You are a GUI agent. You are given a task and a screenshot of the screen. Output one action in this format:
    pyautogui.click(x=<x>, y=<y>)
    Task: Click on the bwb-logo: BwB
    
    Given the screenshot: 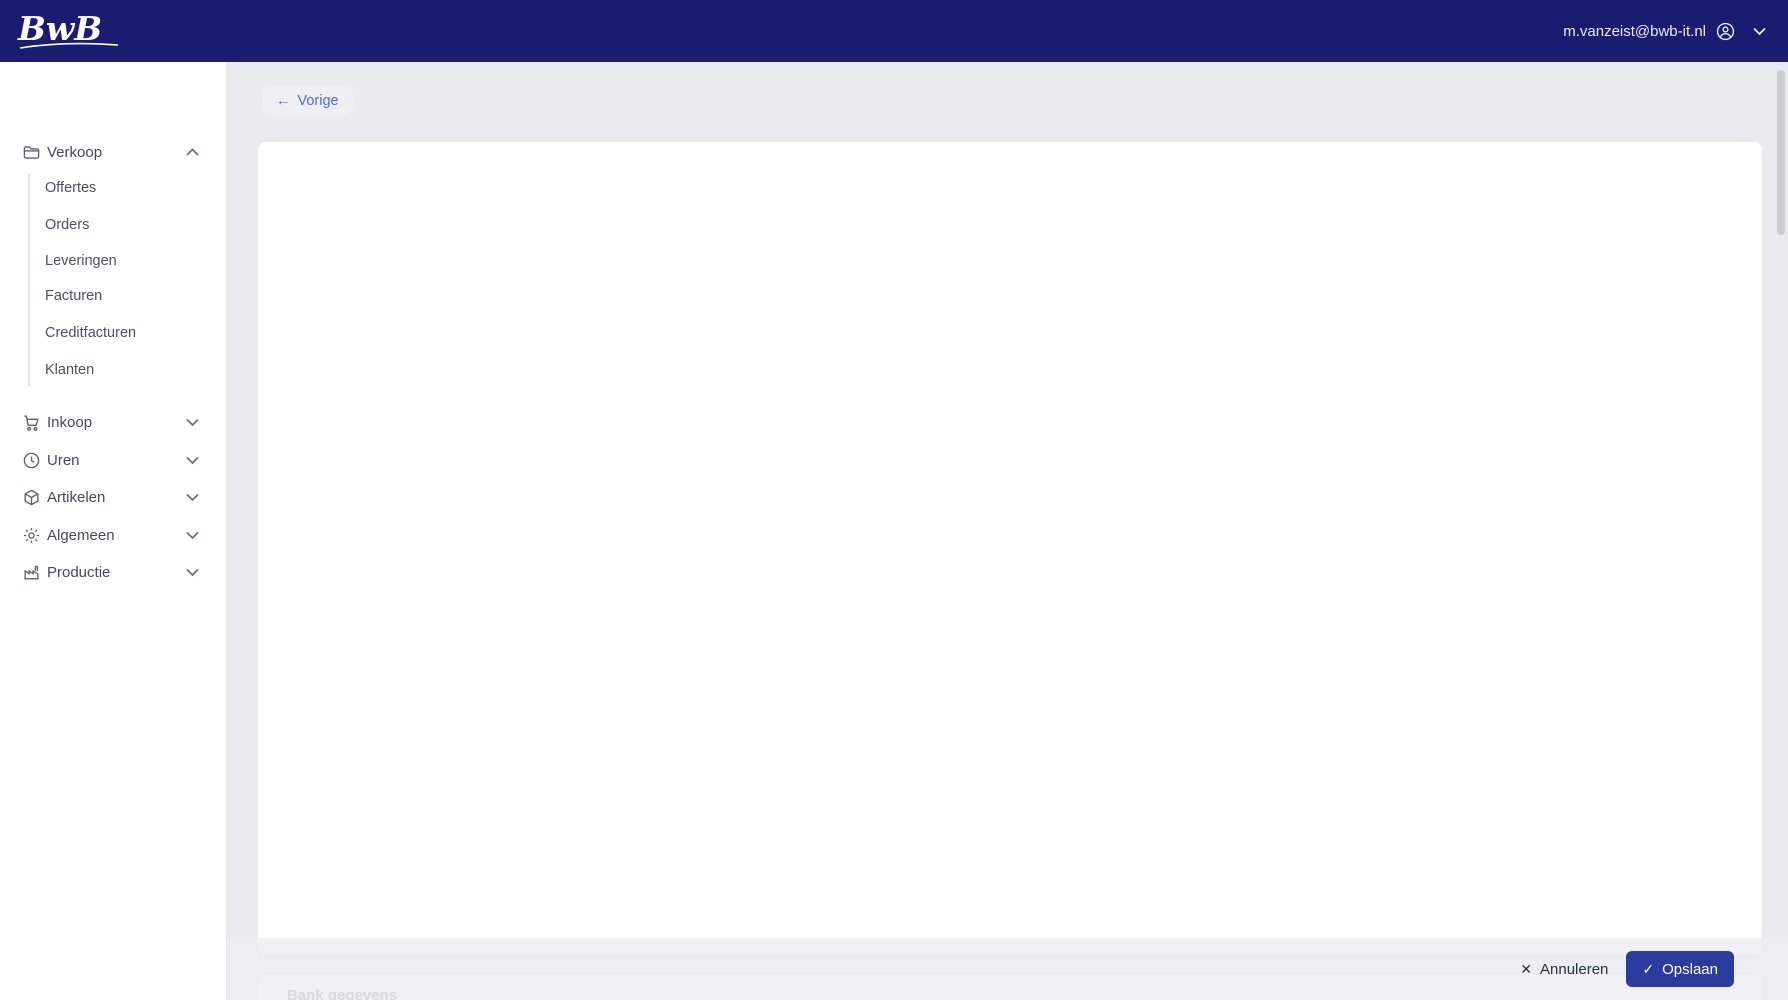 What is the action you would take?
    pyautogui.click(x=78, y=31)
    